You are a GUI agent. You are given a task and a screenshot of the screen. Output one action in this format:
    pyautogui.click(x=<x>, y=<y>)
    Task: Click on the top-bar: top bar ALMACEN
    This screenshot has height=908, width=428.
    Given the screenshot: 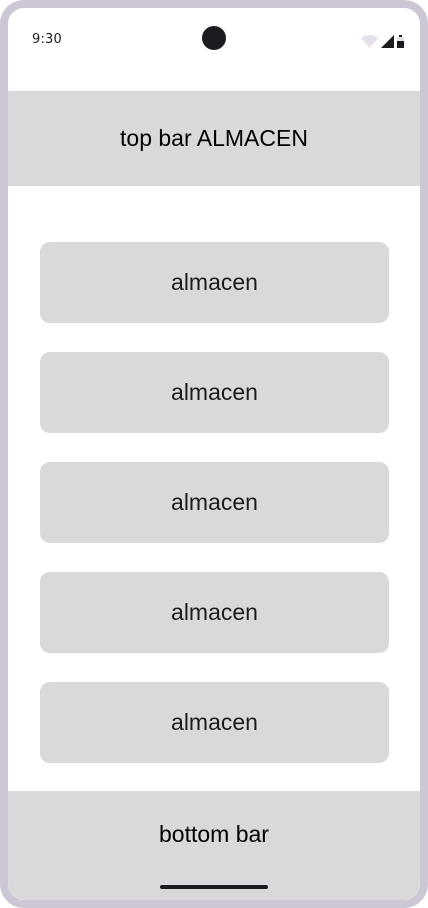 What is the action you would take?
    pyautogui.click(x=214, y=138)
    